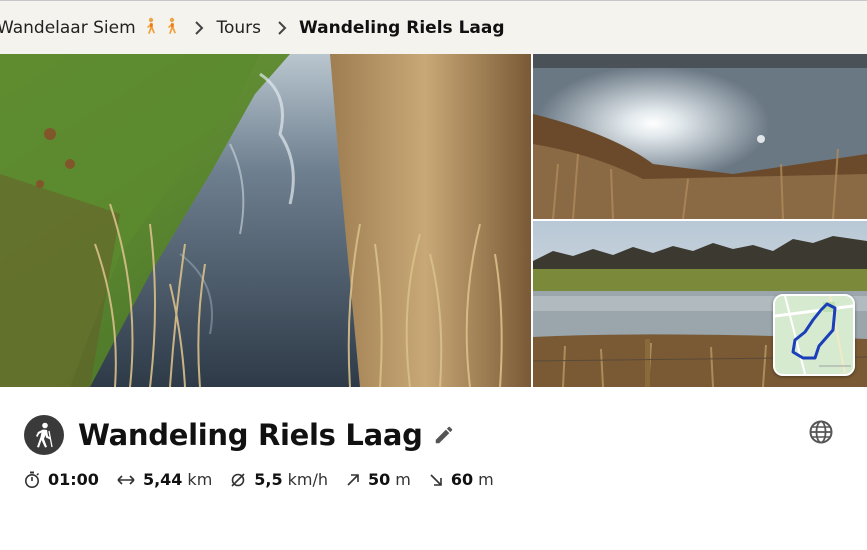 This screenshot has width=867, height=550. Describe the element at coordinates (250, 435) in the screenshot. I see `tour-title: Wandeling Riels Laag` at that location.